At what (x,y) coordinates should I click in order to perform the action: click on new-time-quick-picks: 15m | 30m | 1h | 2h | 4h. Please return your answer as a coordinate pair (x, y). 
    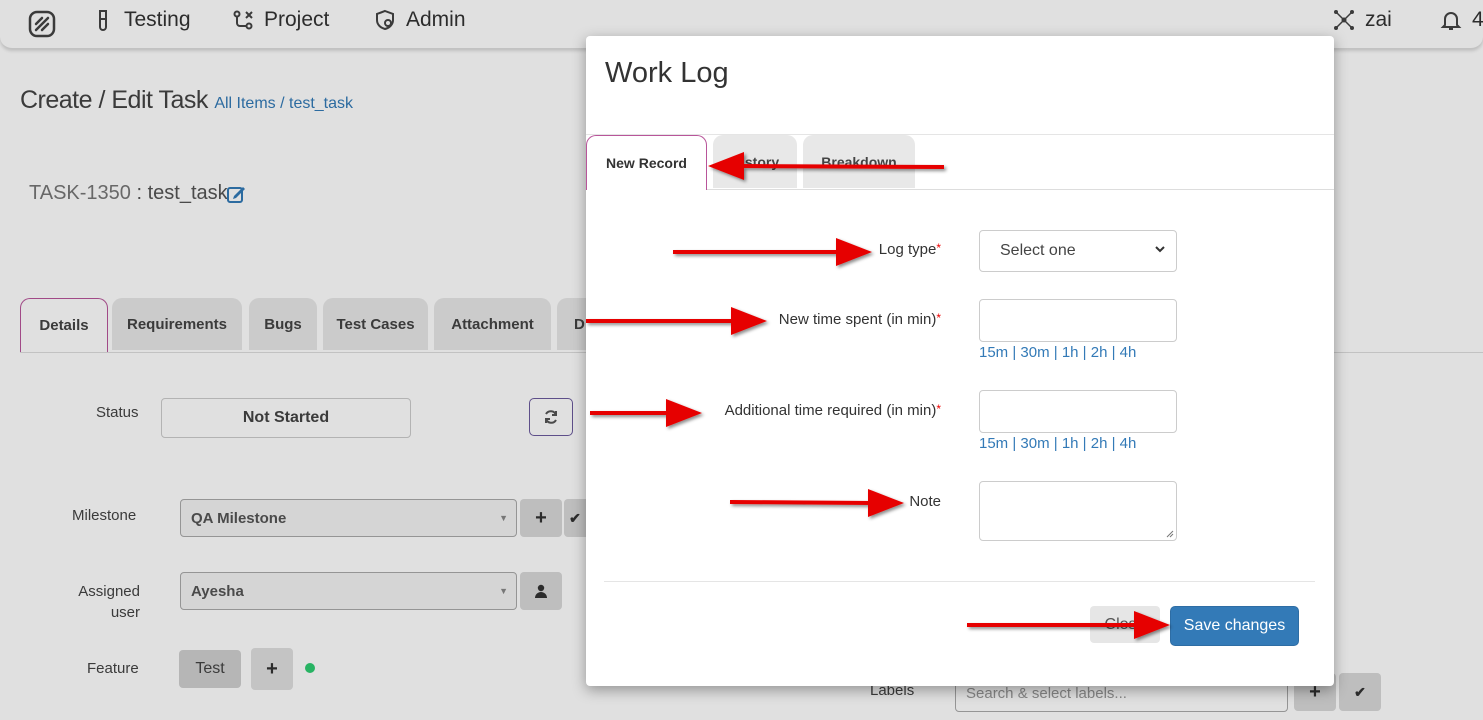
    Looking at the image, I should click on (1057, 352).